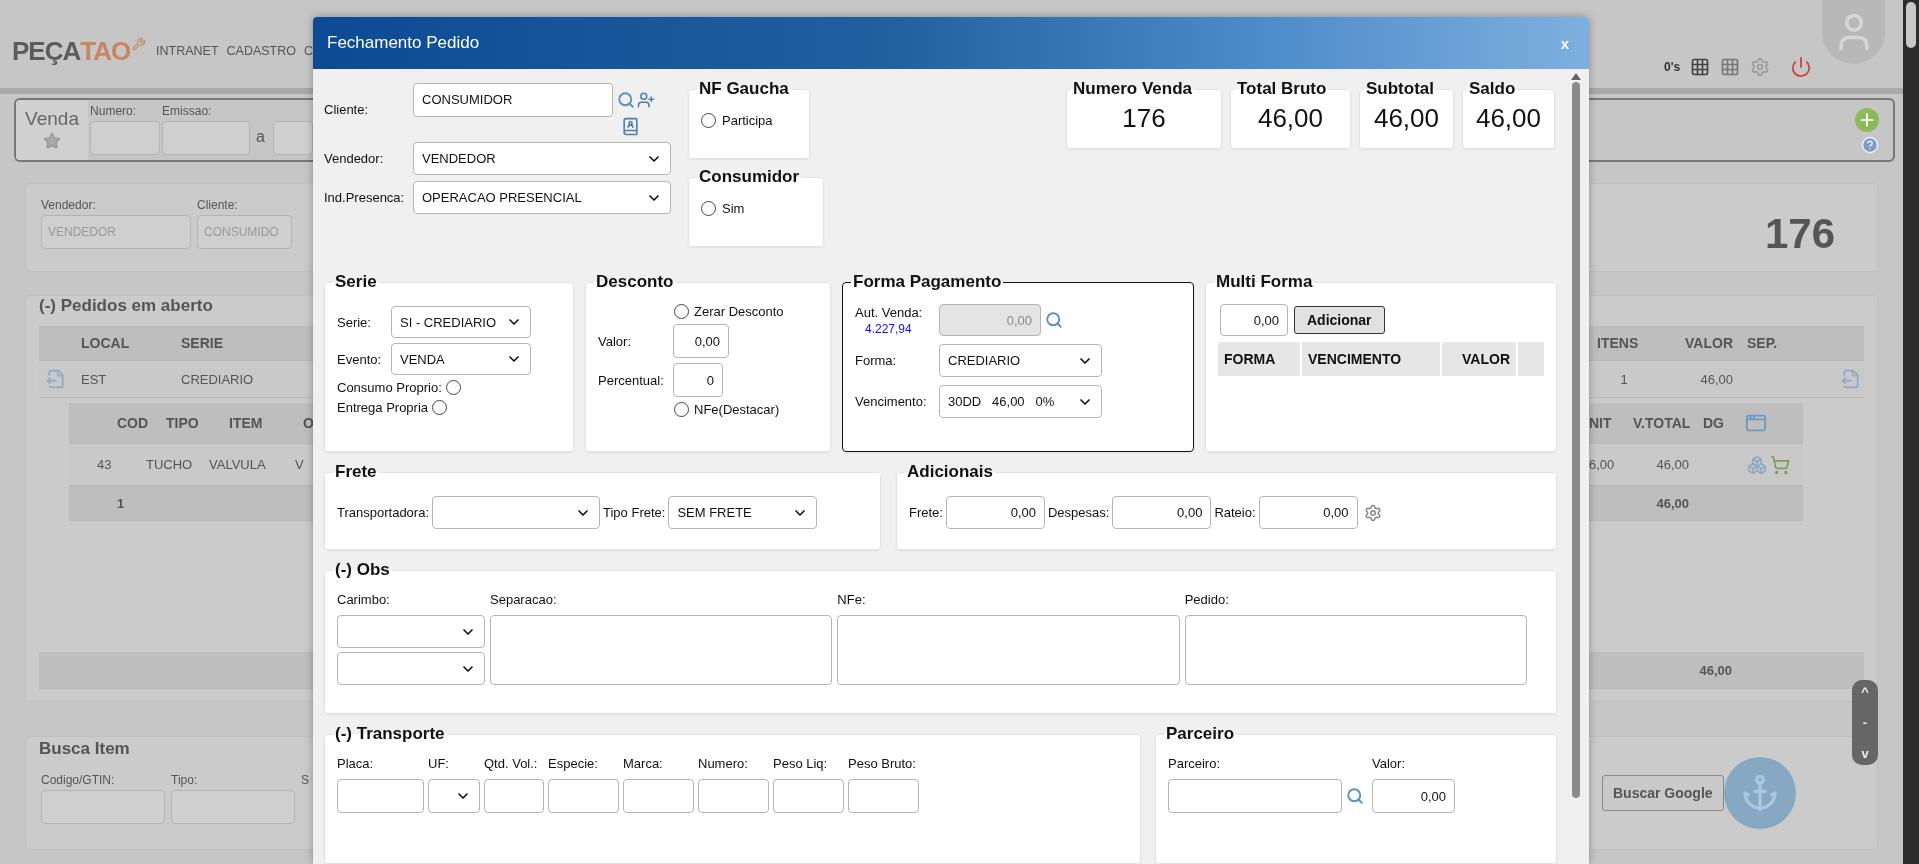  Describe the element at coordinates (1865, 691) in the screenshot. I see `scroll-button: ^` at that location.